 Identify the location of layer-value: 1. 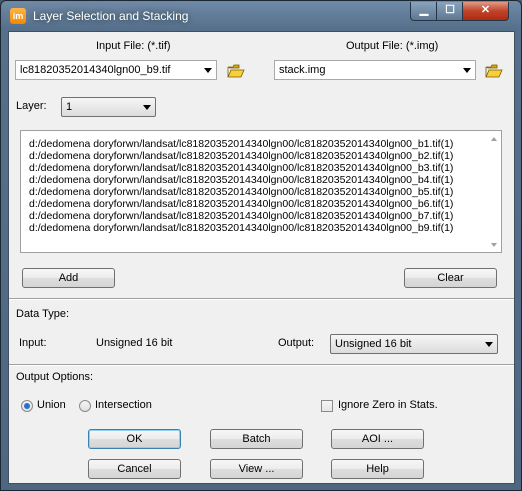
(69, 107).